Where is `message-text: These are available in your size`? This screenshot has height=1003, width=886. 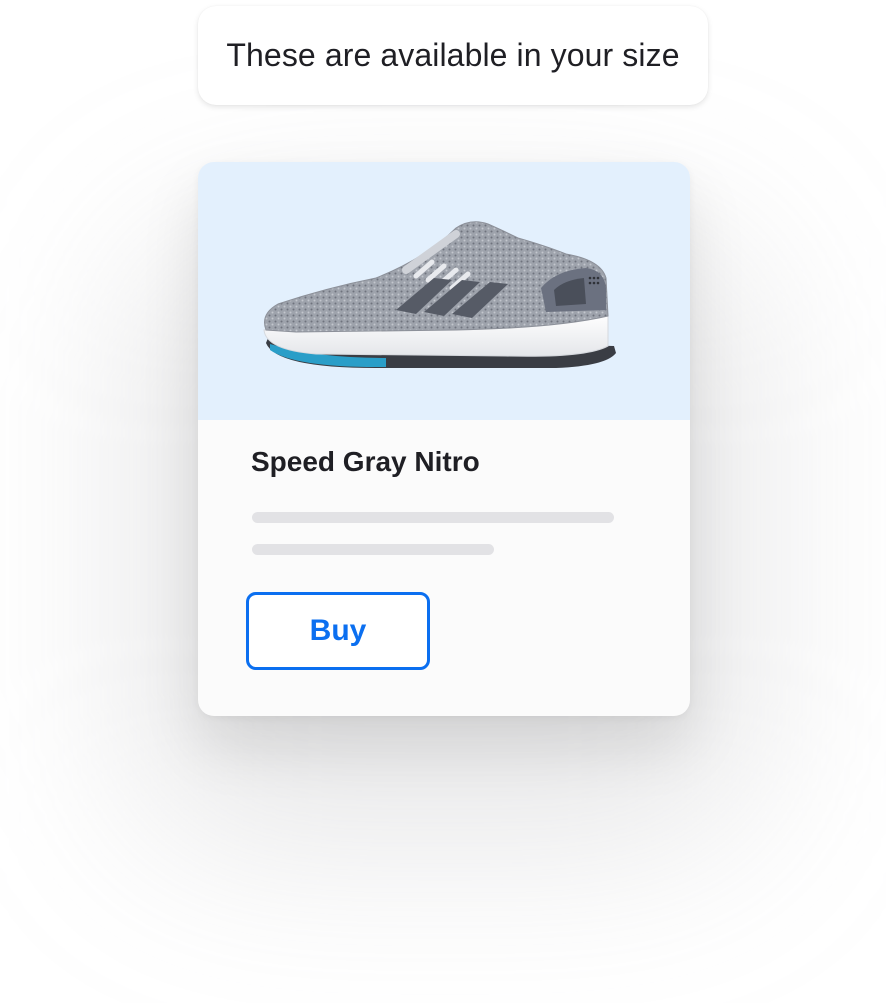
message-text: These are available in your size is located at coordinates (453, 55).